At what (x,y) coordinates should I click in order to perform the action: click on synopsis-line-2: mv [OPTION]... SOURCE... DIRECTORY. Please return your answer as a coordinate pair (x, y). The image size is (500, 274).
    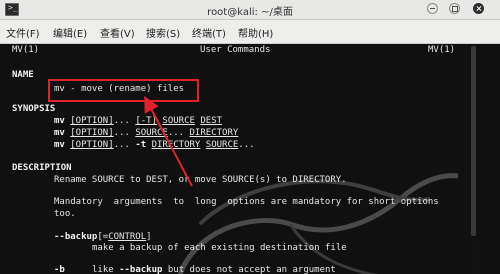
    Looking at the image, I should click on (146, 133).